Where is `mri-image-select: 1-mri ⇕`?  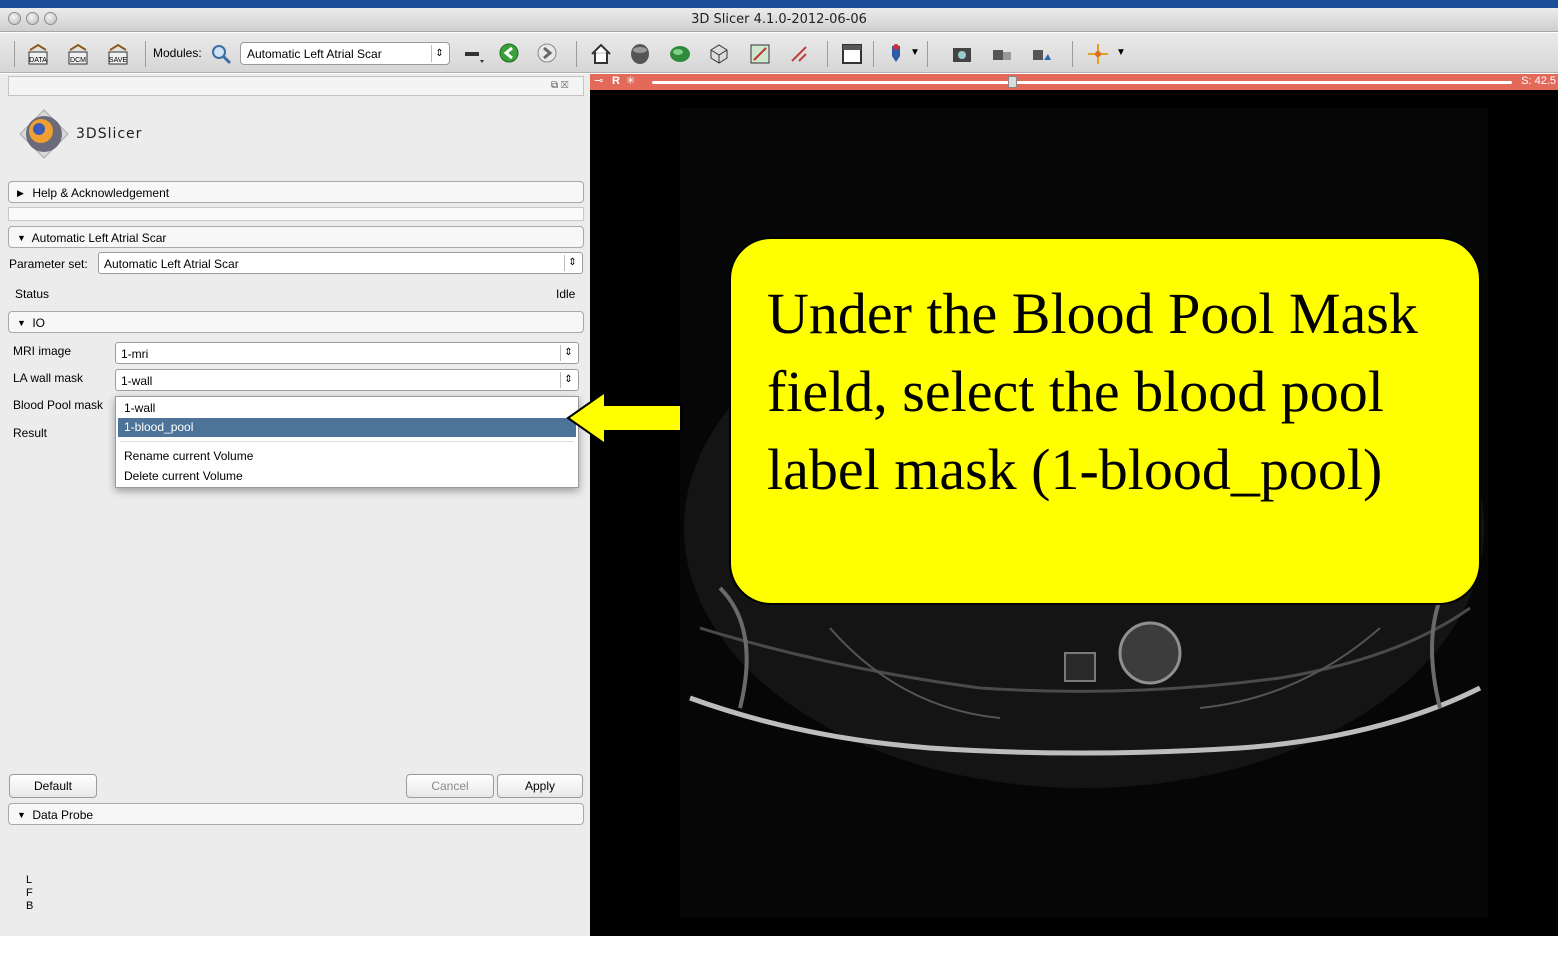
mri-image-select: 1-mri ⇕ is located at coordinates (347, 353).